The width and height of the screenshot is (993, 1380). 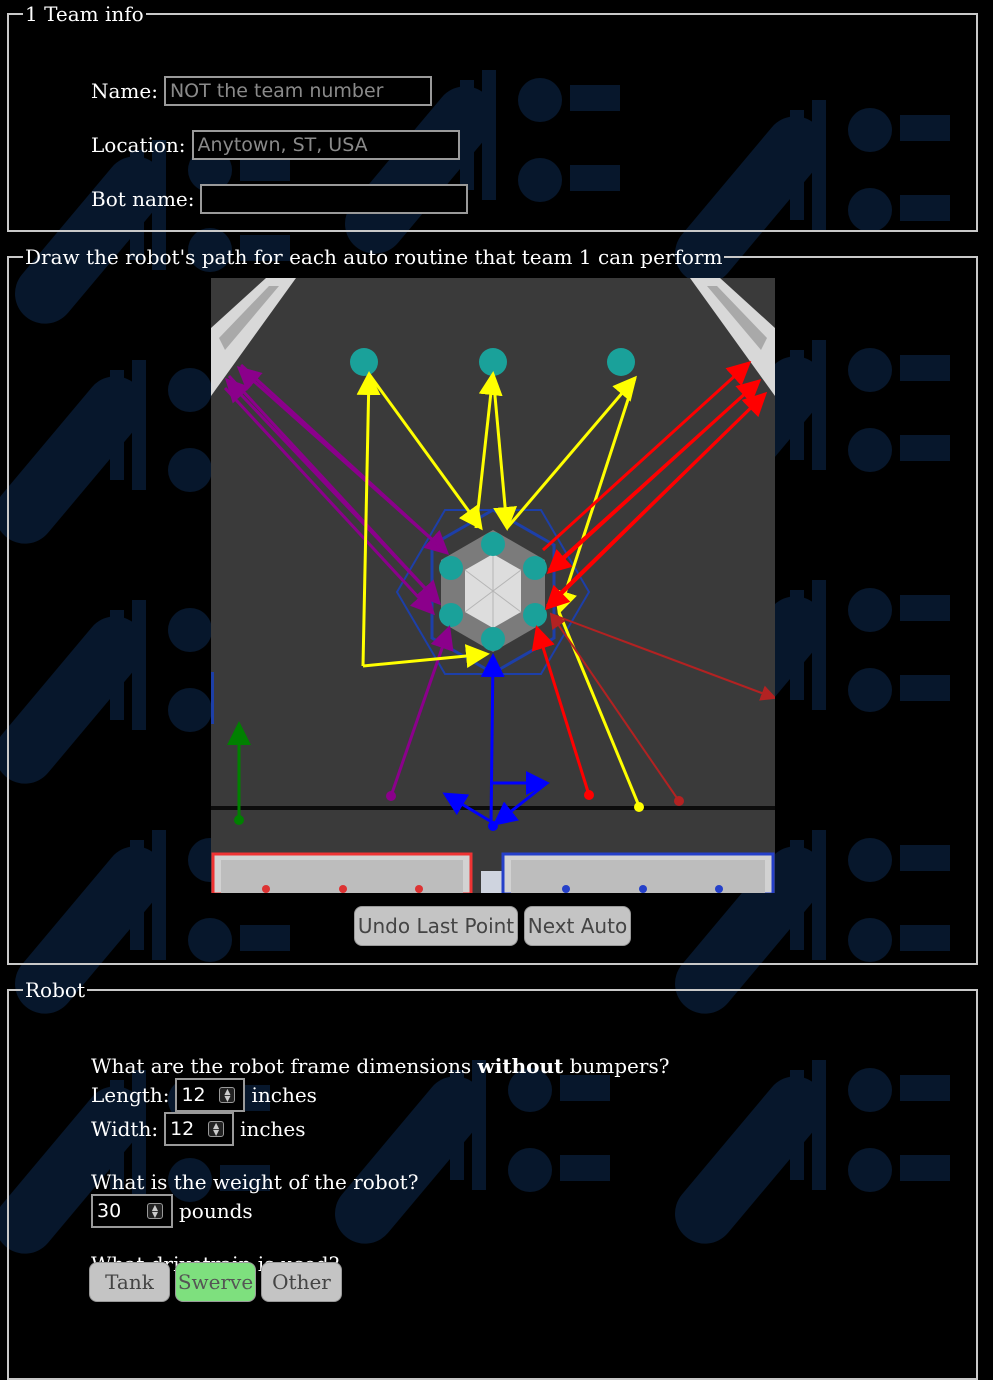 What do you see at coordinates (589, 795) in the screenshot?
I see `path-red-start` at bounding box center [589, 795].